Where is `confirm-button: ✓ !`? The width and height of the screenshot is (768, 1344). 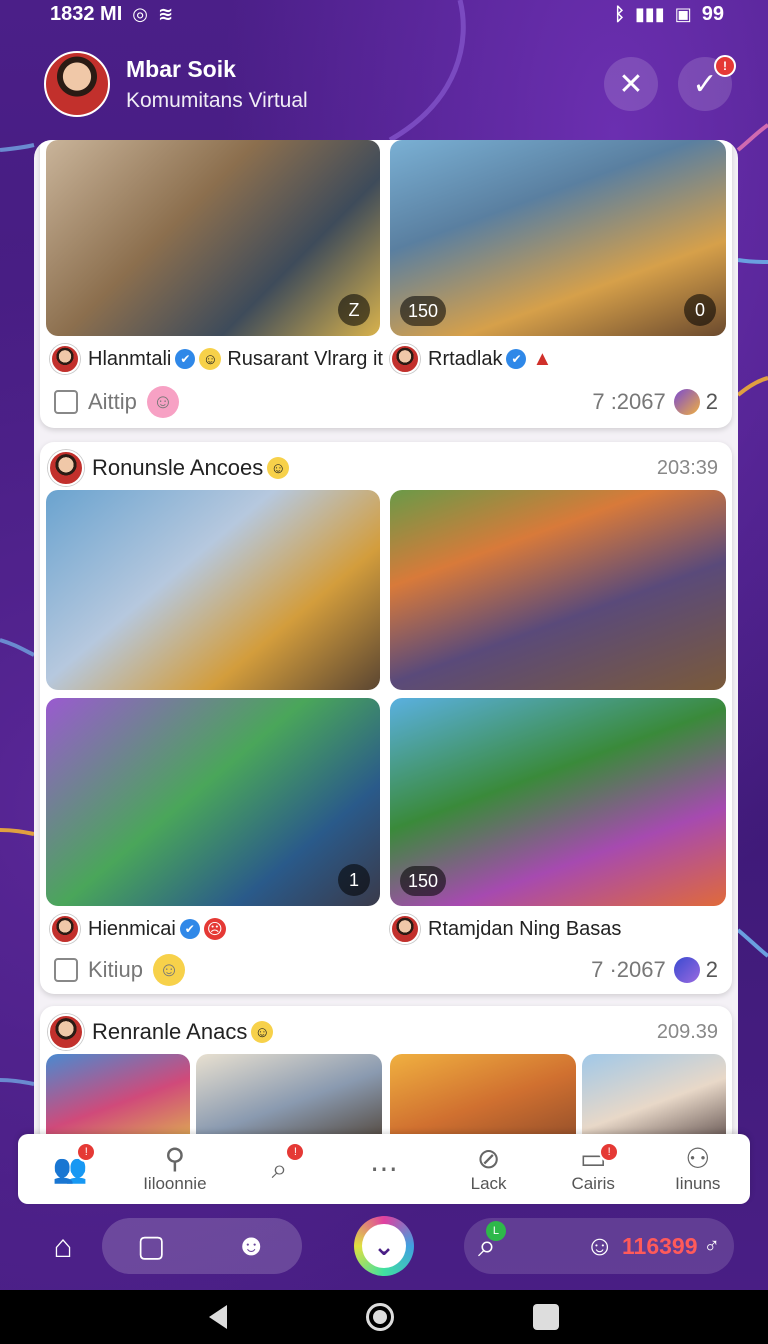
confirm-button: ✓ ! is located at coordinates (707, 83).